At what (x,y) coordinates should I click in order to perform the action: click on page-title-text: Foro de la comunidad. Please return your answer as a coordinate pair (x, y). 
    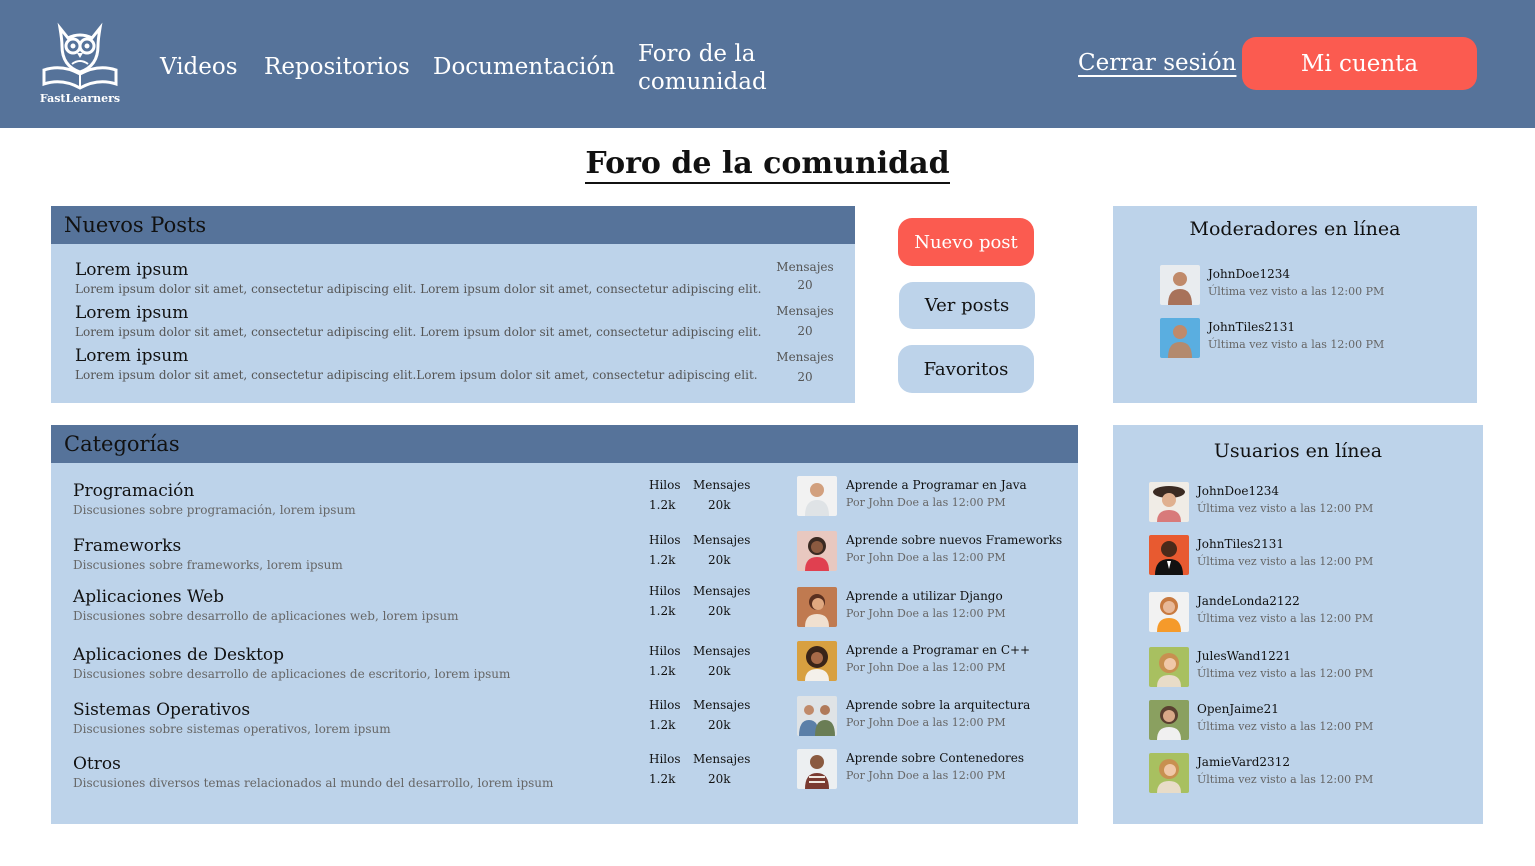
    Looking at the image, I should click on (767, 165).